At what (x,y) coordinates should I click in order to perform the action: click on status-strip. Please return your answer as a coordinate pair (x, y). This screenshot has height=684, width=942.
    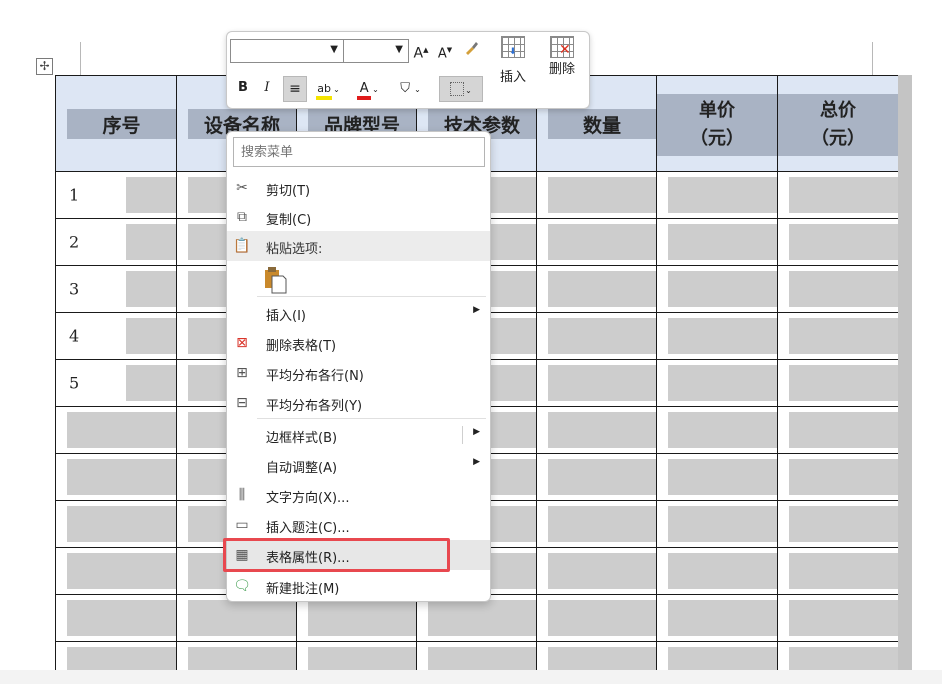
    Looking at the image, I should click on (471, 677).